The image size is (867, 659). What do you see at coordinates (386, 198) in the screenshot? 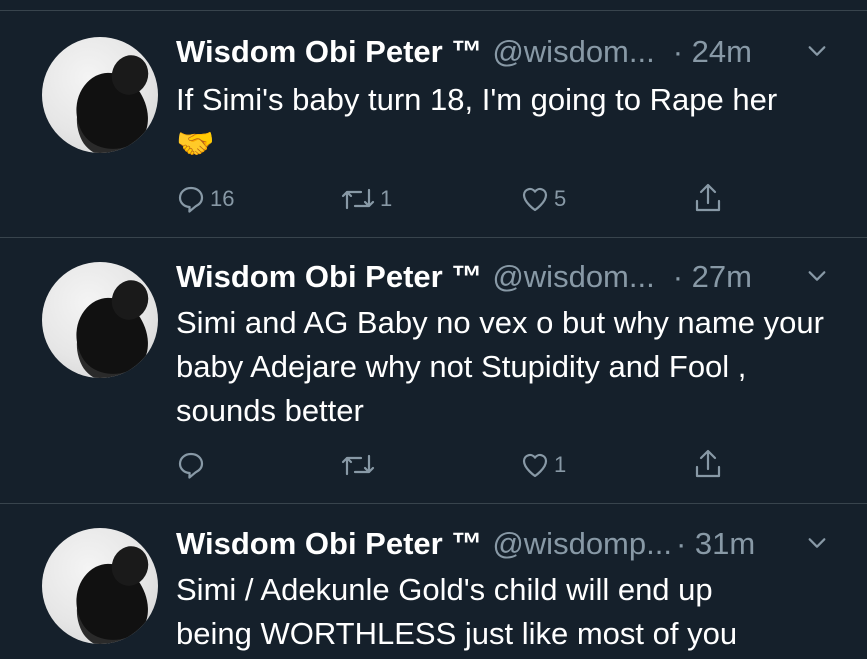
I see `retweet-count: 1` at bounding box center [386, 198].